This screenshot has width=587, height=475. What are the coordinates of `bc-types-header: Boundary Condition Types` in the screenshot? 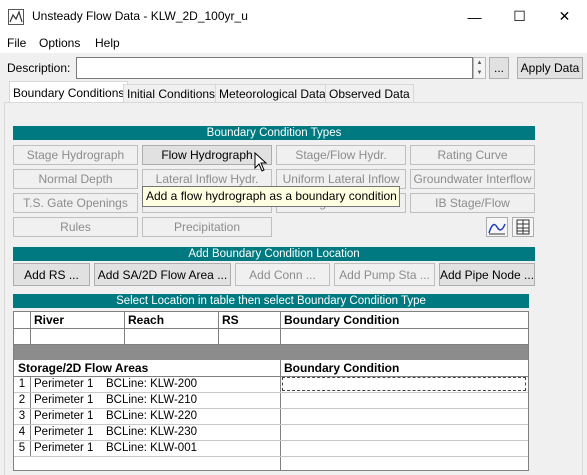 It's located at (274, 133).